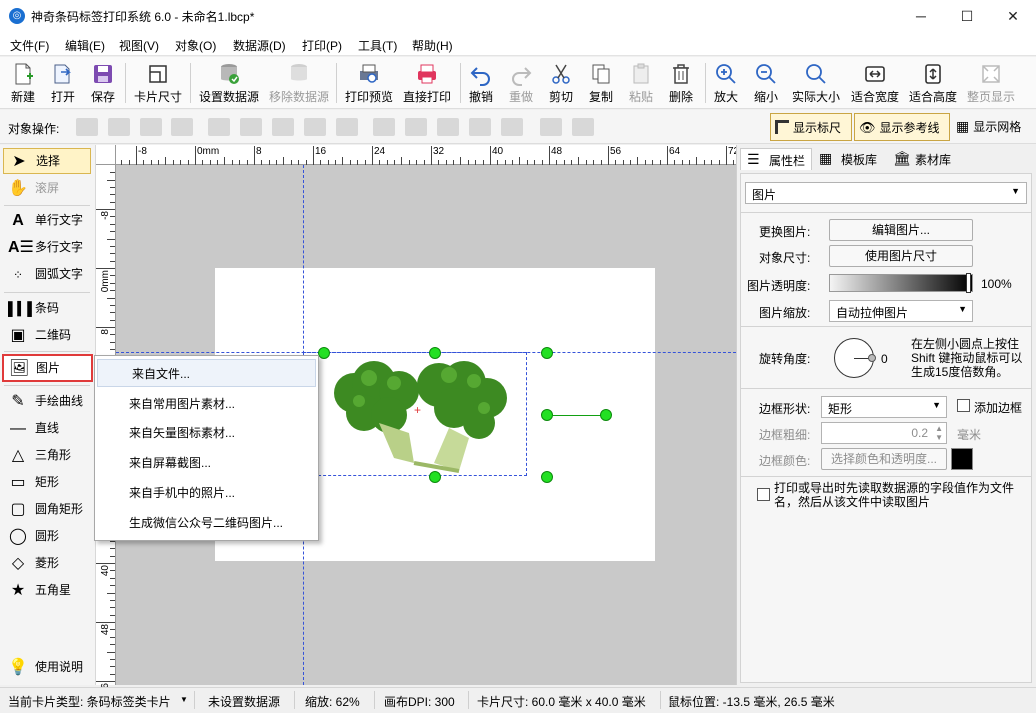 The height and width of the screenshot is (713, 1036). What do you see at coordinates (23, 83) in the screenshot?
I see `new-button: 新建` at bounding box center [23, 83].